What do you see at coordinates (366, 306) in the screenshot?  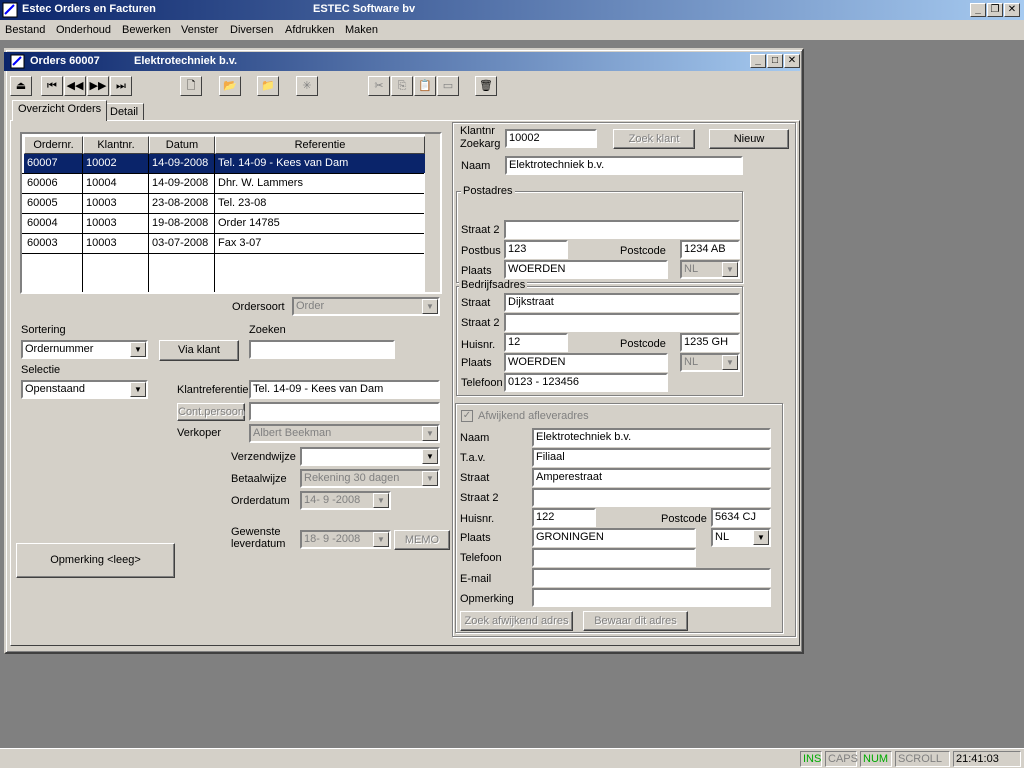 I see `ordersoort-select: Order ▼` at bounding box center [366, 306].